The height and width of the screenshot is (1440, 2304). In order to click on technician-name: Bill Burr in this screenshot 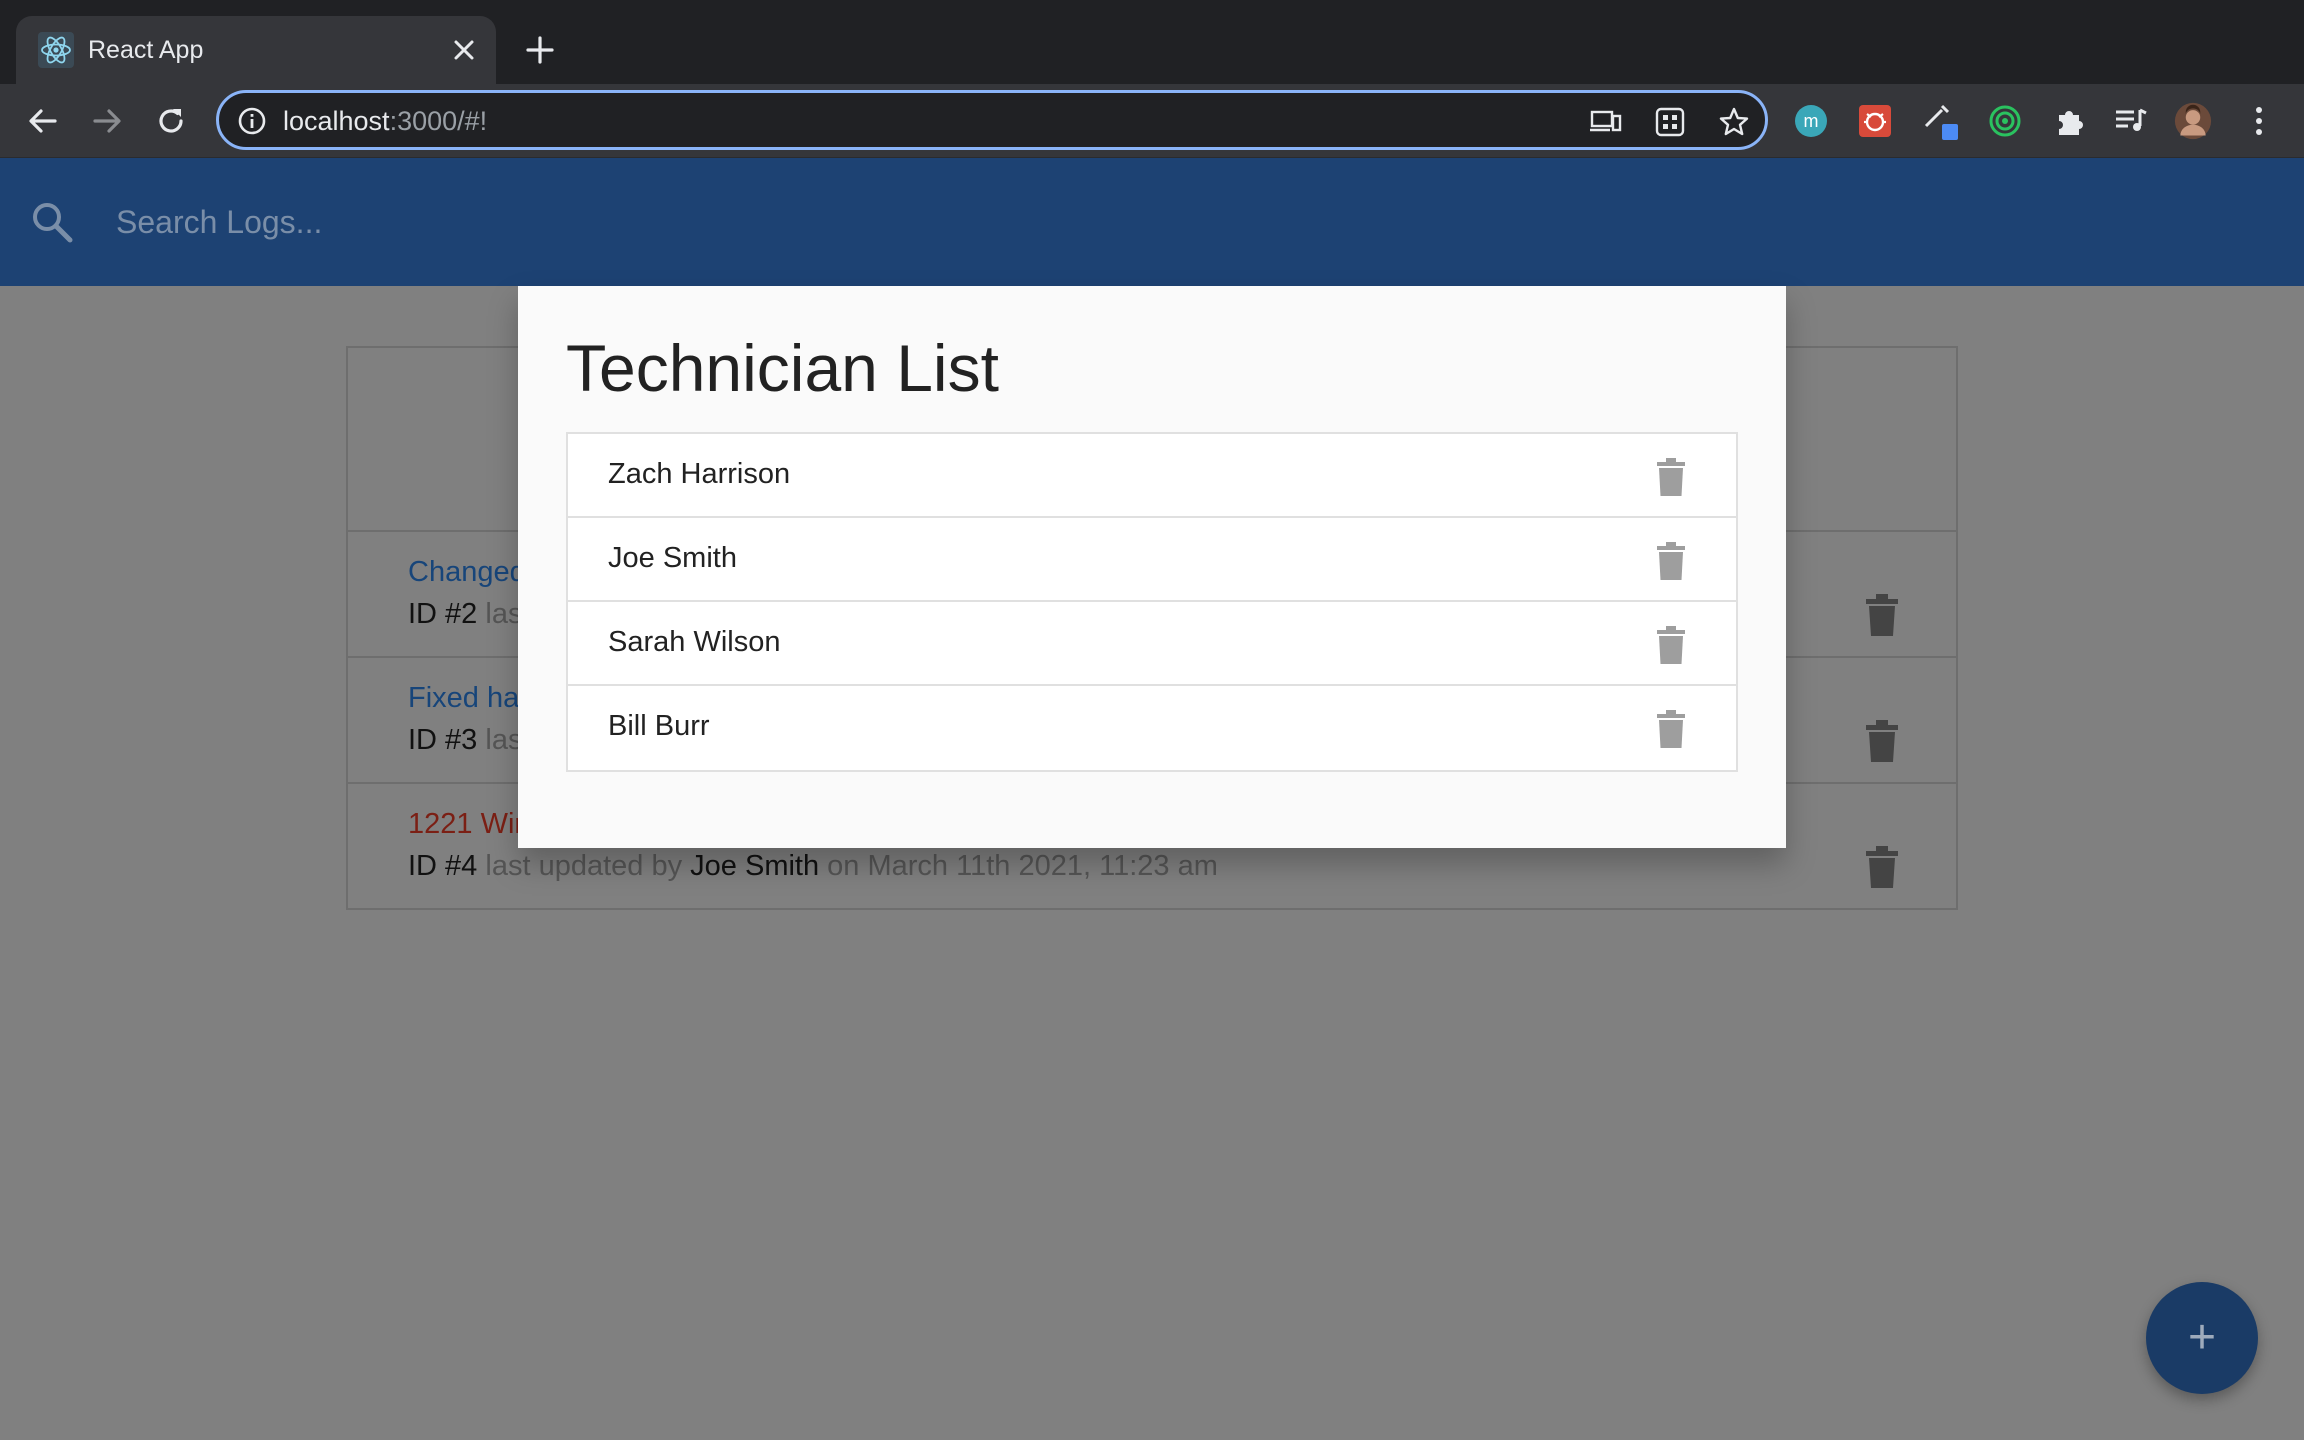, I will do `click(659, 726)`.